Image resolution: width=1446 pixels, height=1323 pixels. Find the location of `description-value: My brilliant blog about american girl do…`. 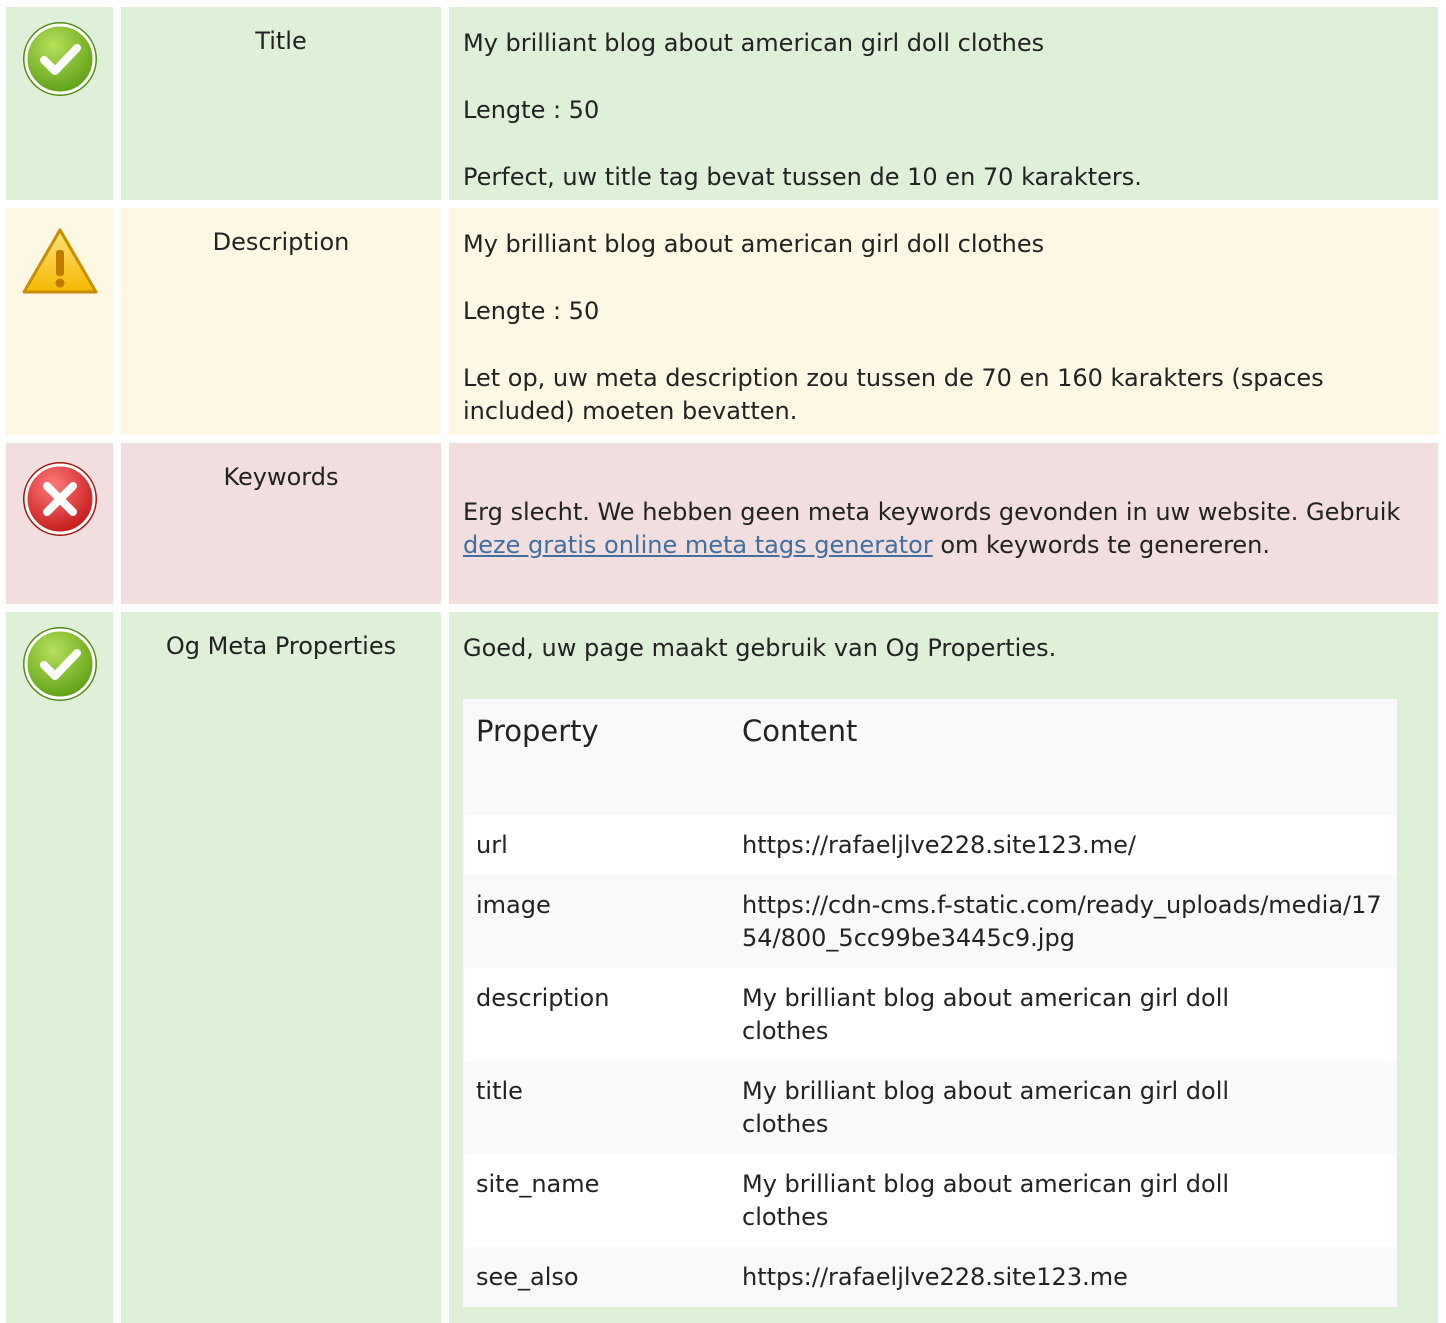

description-value: My brilliant blog about american girl do… is located at coordinates (754, 244).